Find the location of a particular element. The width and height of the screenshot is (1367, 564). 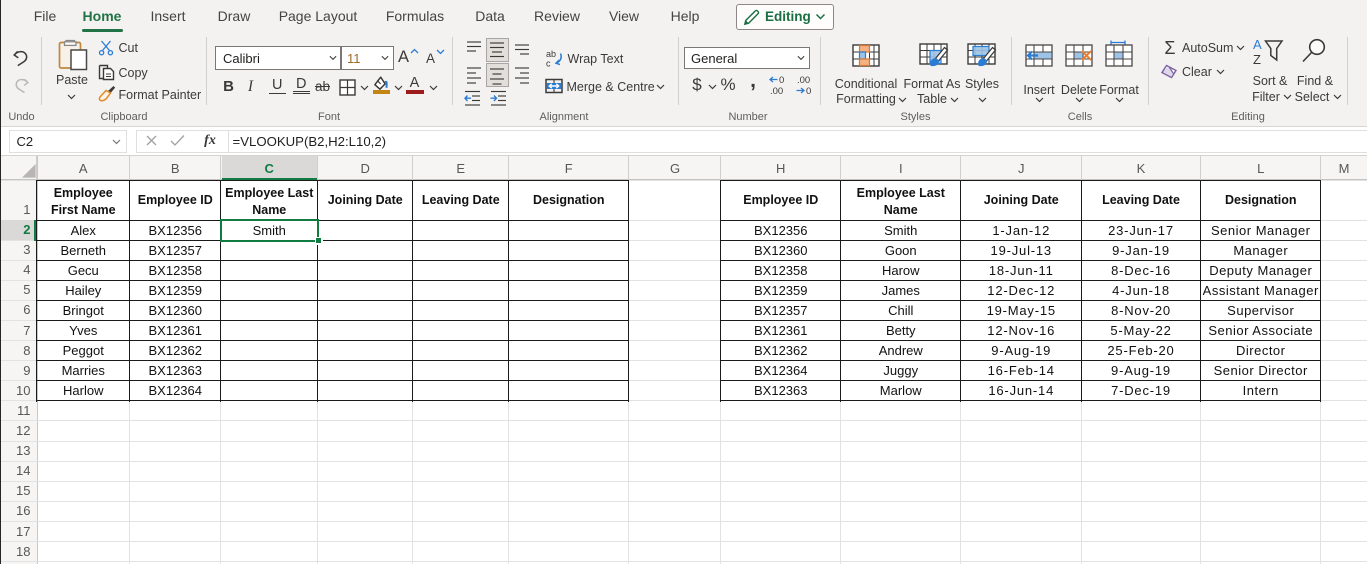

svg-text: c is located at coordinates (548, 64).